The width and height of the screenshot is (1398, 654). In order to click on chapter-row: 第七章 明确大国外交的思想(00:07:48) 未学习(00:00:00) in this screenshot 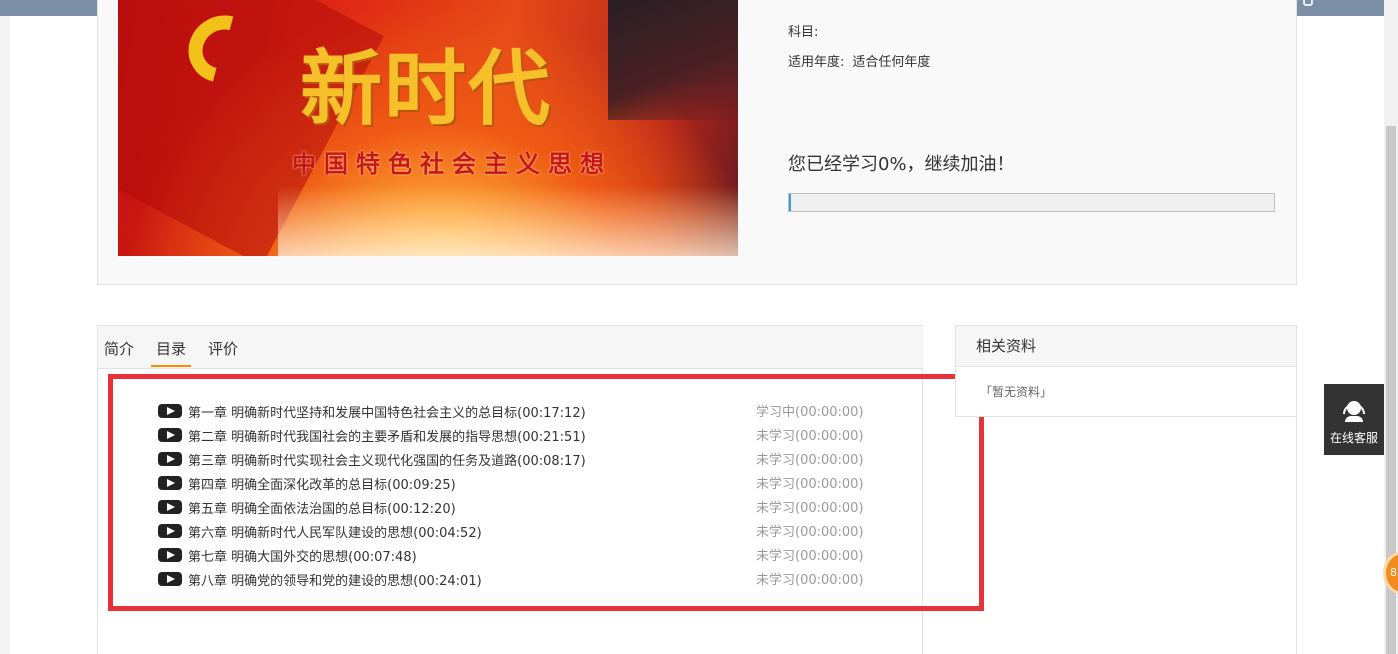, I will do `click(518, 555)`.